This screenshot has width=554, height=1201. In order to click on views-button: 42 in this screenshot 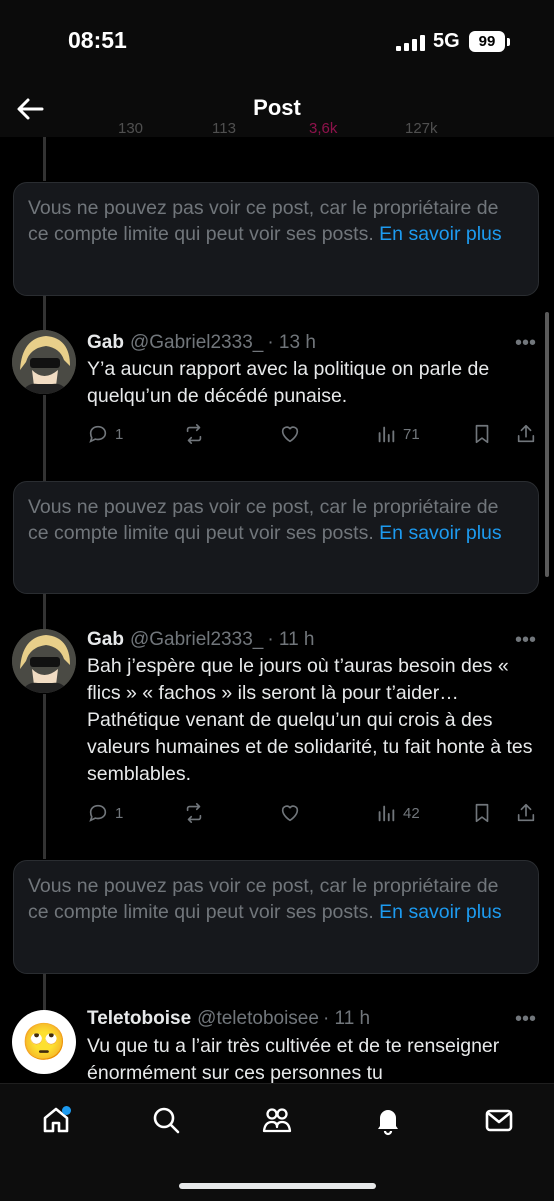, I will do `click(397, 813)`.